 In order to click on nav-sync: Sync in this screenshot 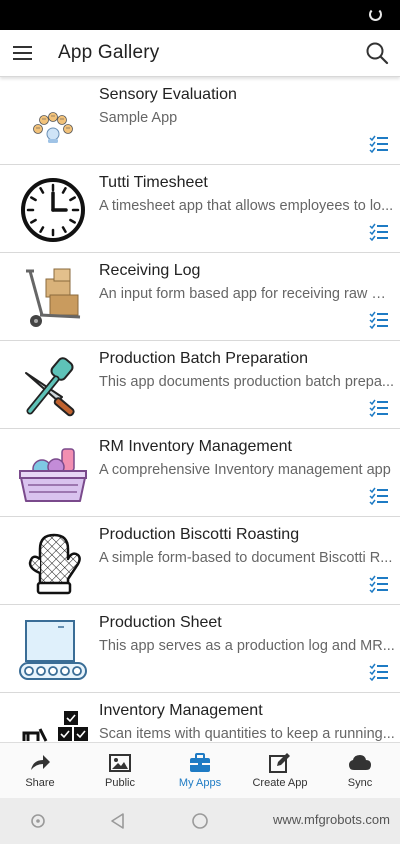, I will do `click(360, 771)`.